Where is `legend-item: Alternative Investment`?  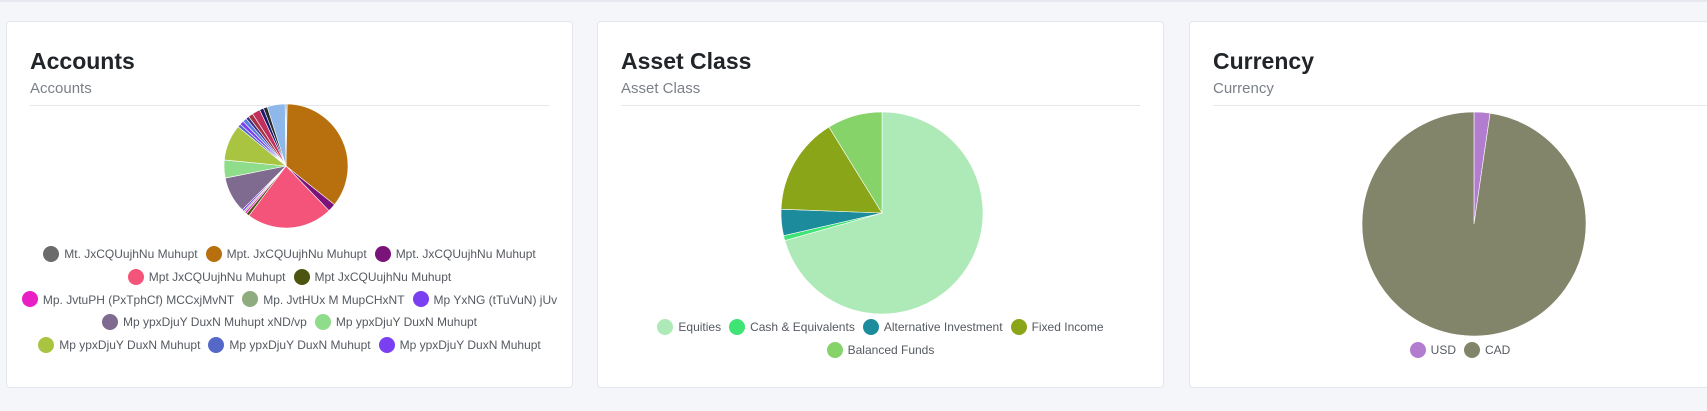
legend-item: Alternative Investment is located at coordinates (932, 326).